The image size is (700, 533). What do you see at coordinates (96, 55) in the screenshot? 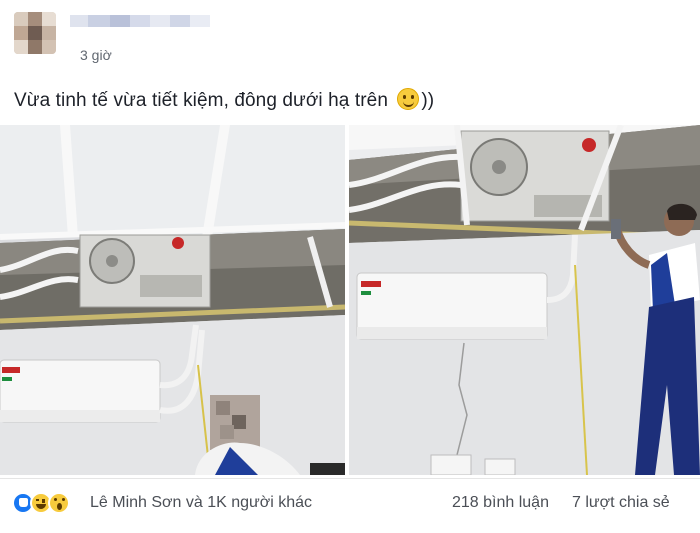
I see `post-timestamp: 3 giờ` at bounding box center [96, 55].